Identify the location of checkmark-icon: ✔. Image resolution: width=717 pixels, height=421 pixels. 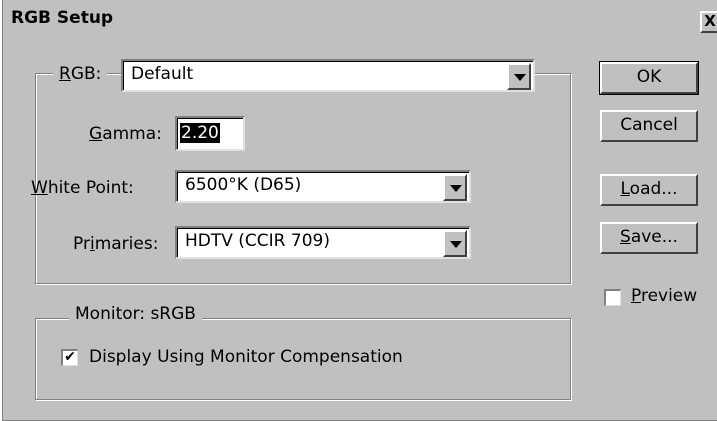
(70, 357).